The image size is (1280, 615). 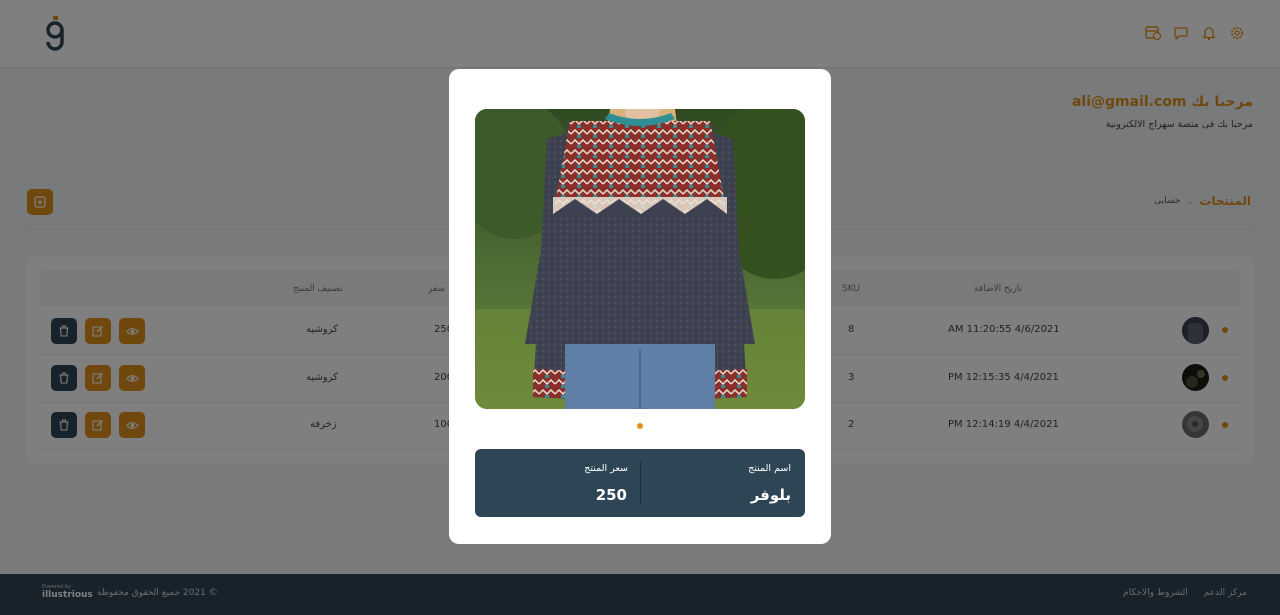 I want to click on product-price-value: 250, so click(x=611, y=495).